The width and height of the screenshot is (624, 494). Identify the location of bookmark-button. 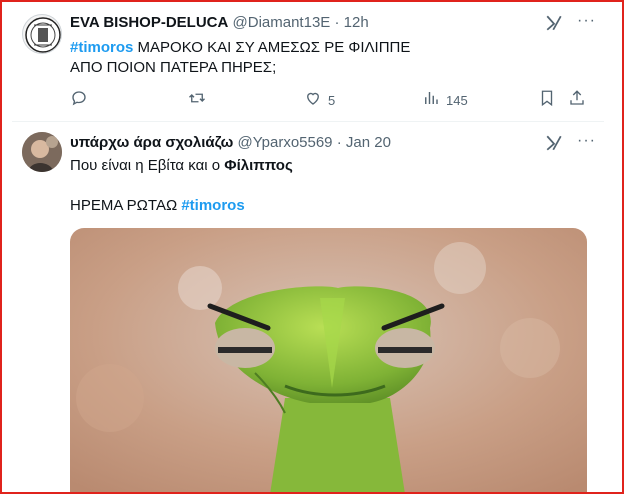
(547, 100).